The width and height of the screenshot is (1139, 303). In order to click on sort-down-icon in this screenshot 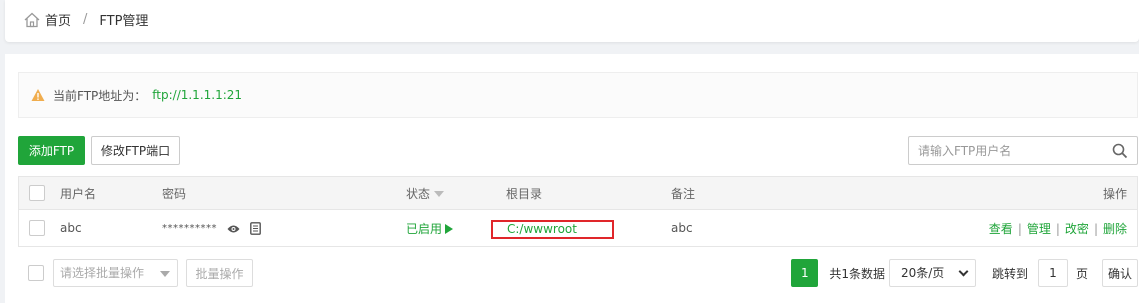, I will do `click(439, 194)`.